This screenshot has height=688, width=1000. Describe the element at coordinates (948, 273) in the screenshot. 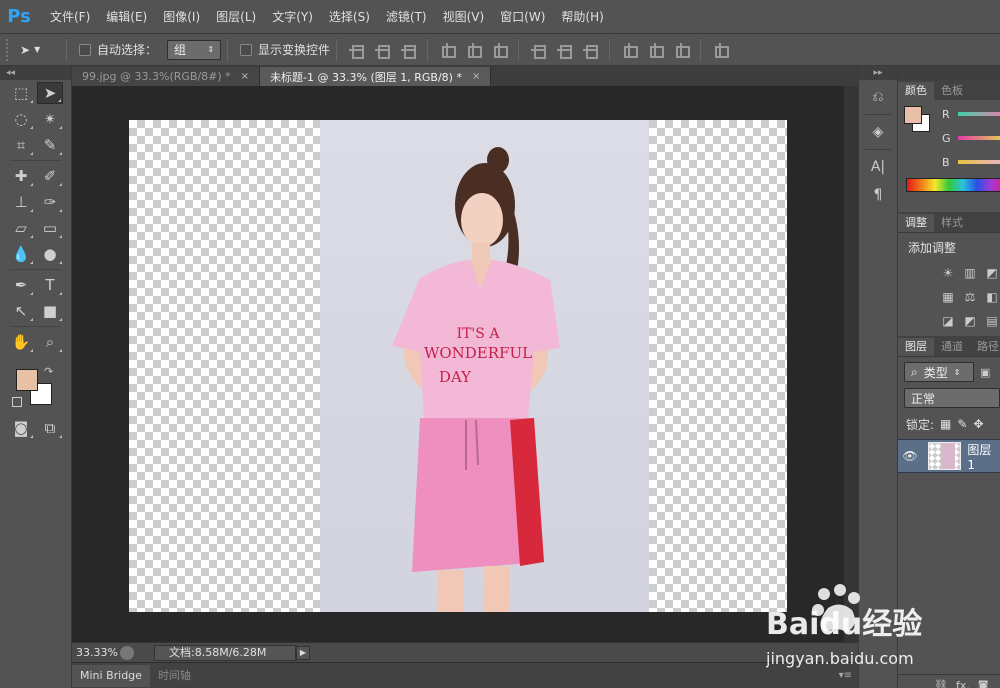

I see `brightness-icon: ☀` at that location.